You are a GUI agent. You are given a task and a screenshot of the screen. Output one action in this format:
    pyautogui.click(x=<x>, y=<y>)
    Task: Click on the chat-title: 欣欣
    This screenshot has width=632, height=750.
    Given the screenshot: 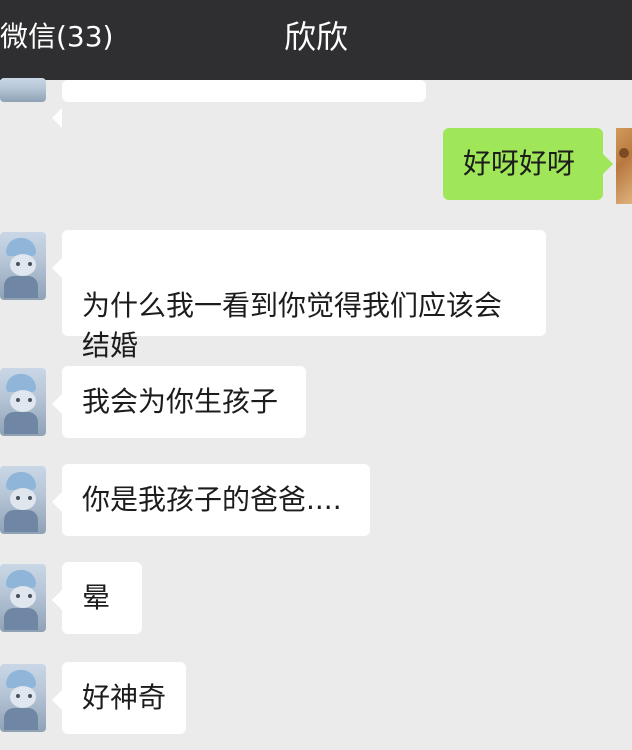 What is the action you would take?
    pyautogui.click(x=315, y=37)
    